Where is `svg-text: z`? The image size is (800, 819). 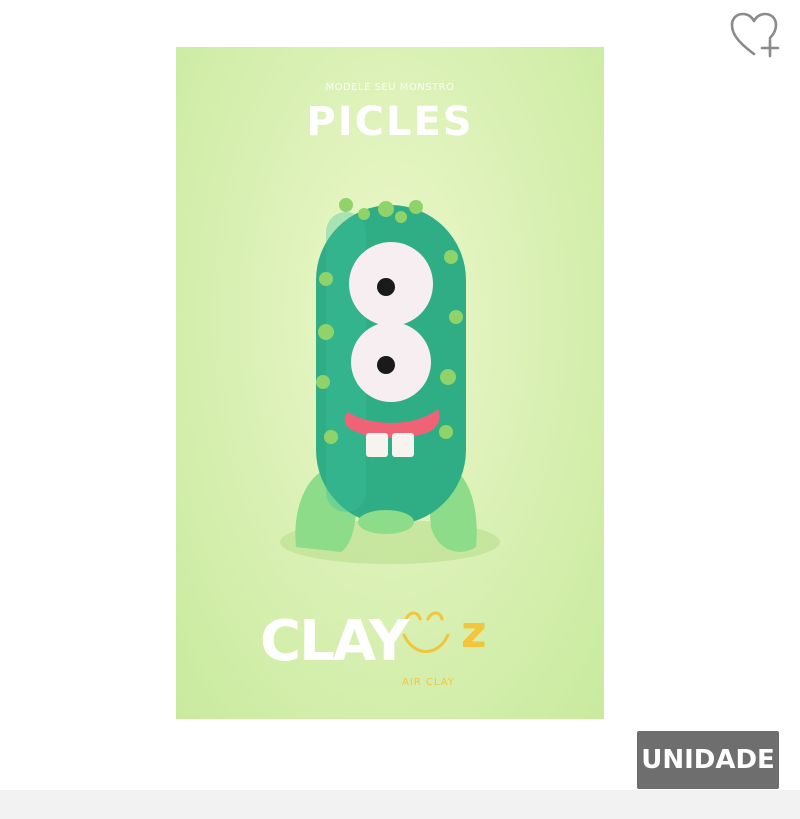 svg-text: z is located at coordinates (474, 632).